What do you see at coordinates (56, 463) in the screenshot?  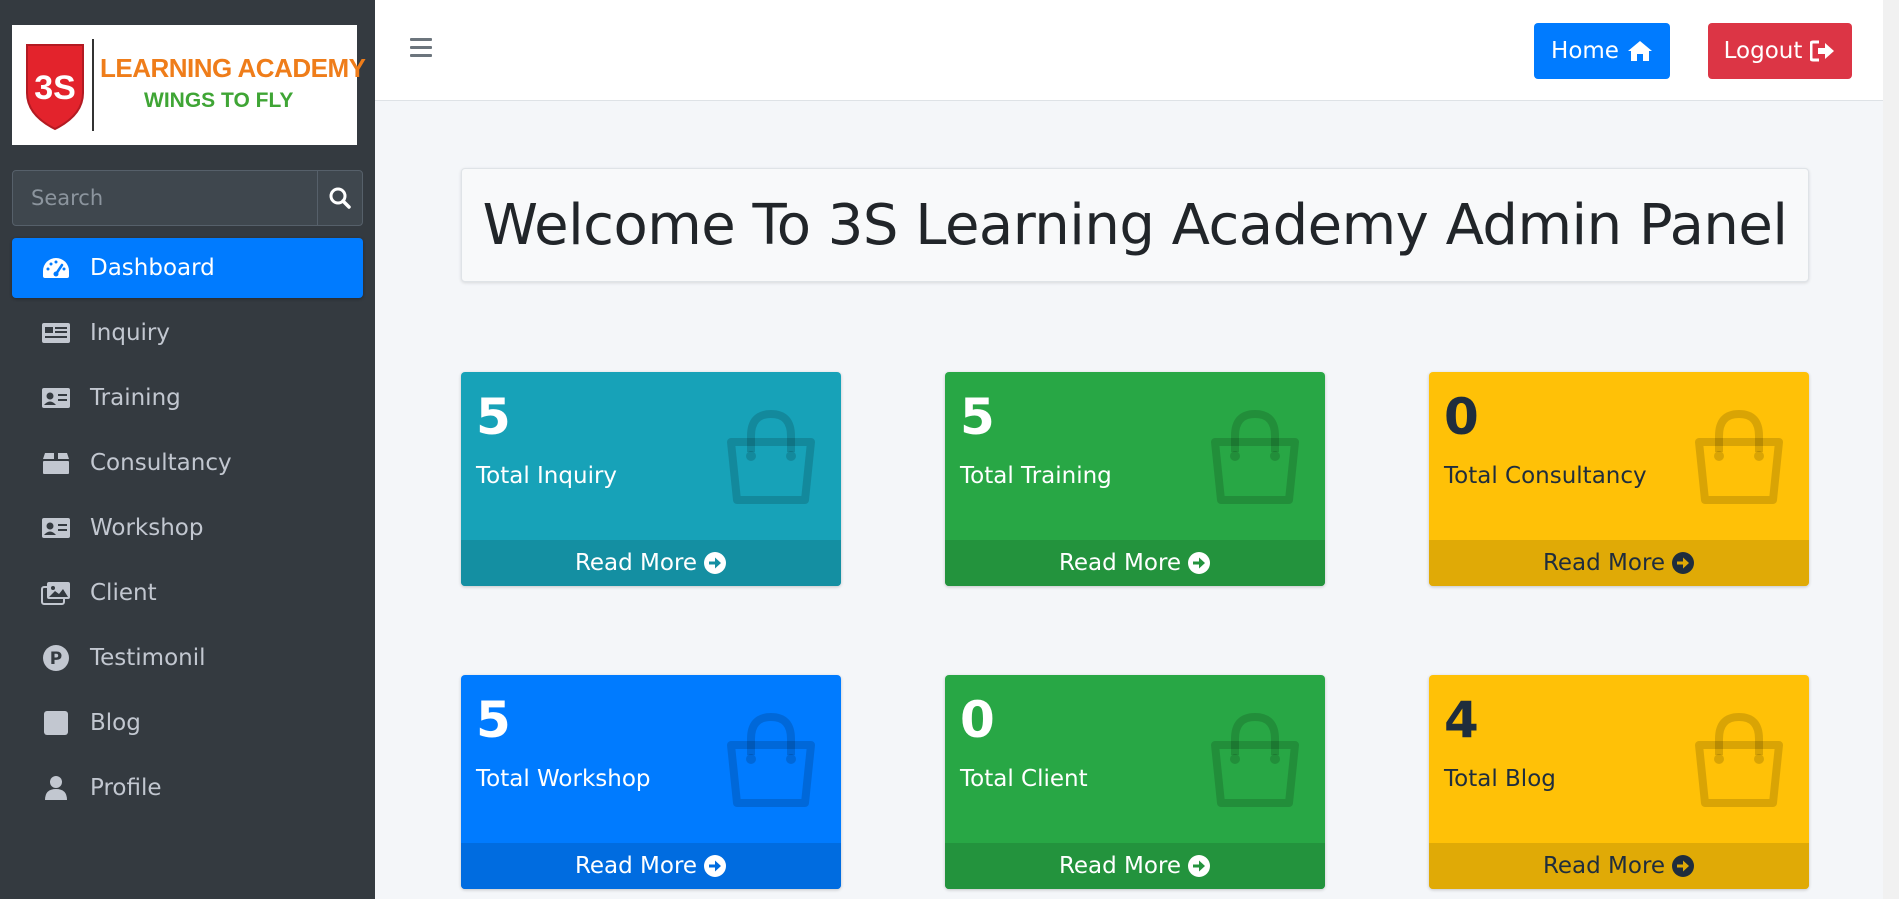 I see `box-icon` at bounding box center [56, 463].